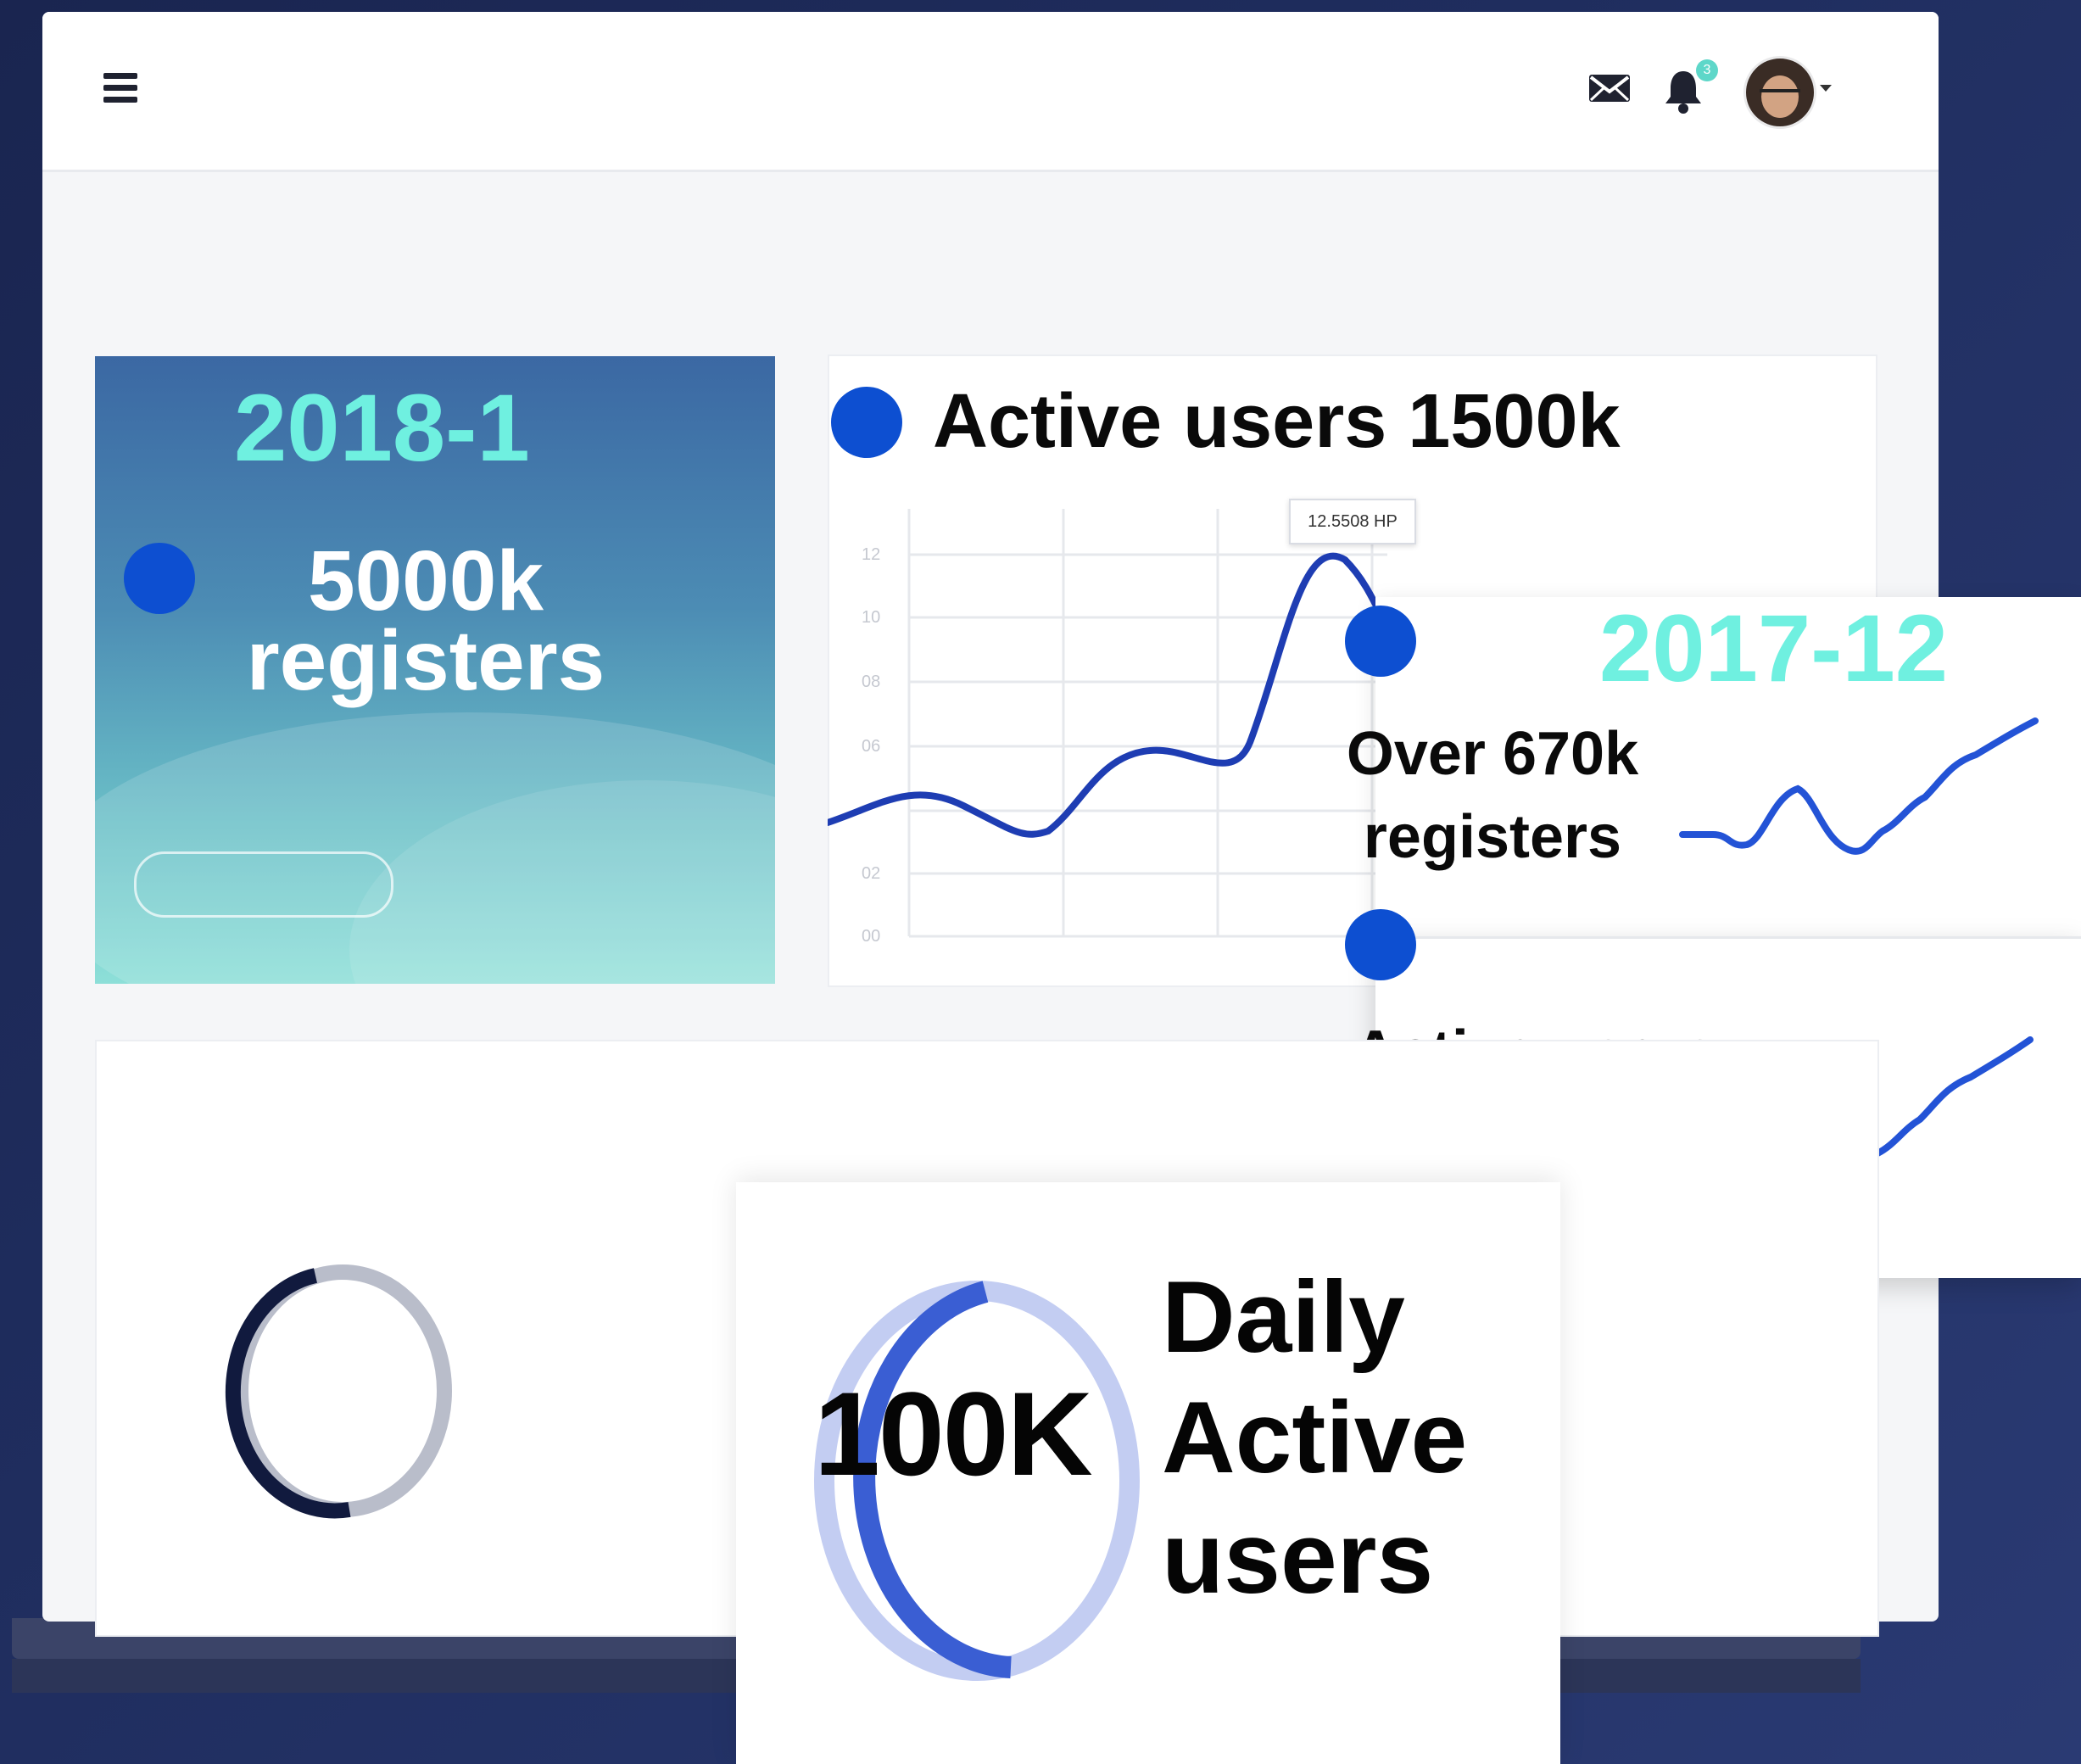 The image size is (2081, 1764). Describe the element at coordinates (1609, 88) in the screenshot. I see `mail-icon` at that location.